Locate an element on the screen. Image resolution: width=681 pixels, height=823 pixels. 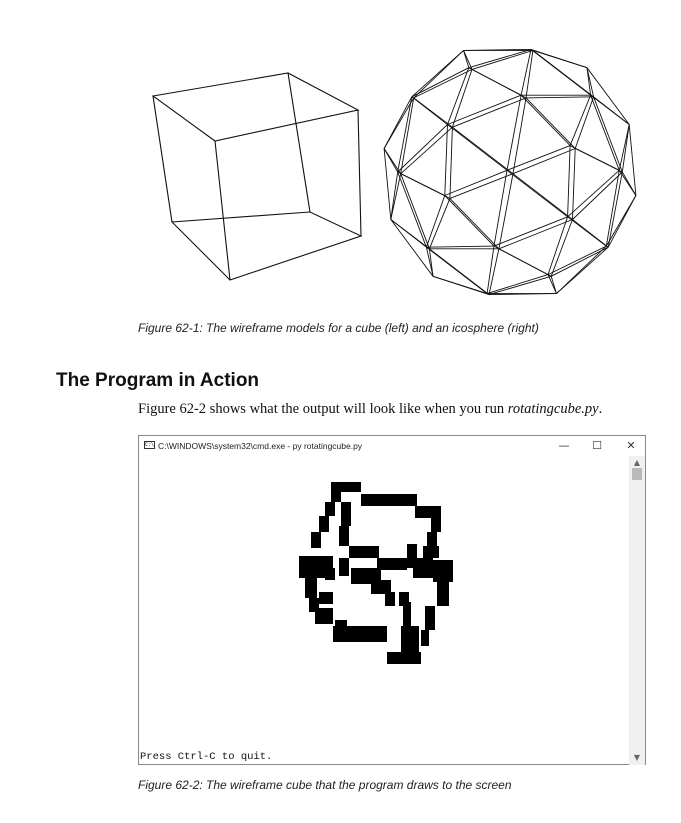
minimize-button: — is located at coordinates (564, 446).